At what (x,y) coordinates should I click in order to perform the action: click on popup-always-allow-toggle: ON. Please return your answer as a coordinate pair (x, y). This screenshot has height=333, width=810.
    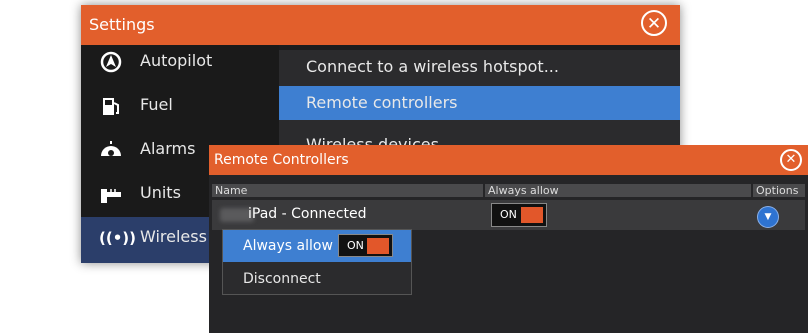
    Looking at the image, I should click on (365, 245).